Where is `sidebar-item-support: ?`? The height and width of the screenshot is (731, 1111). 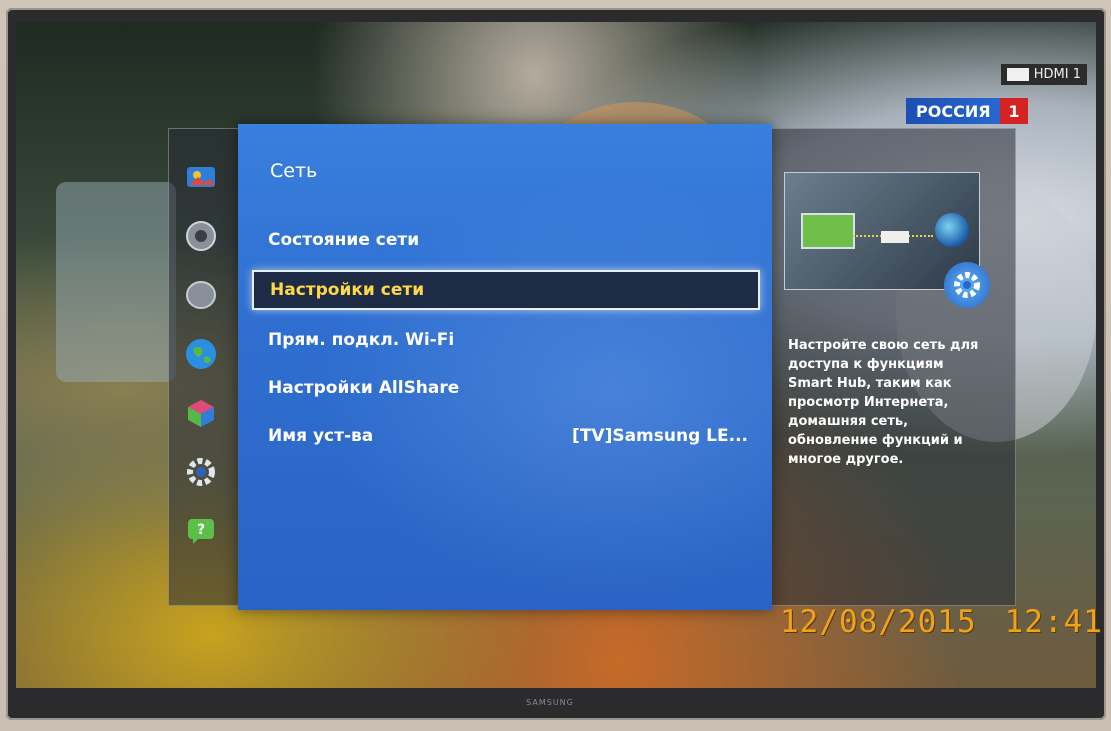 sidebar-item-support: ? is located at coordinates (201, 531).